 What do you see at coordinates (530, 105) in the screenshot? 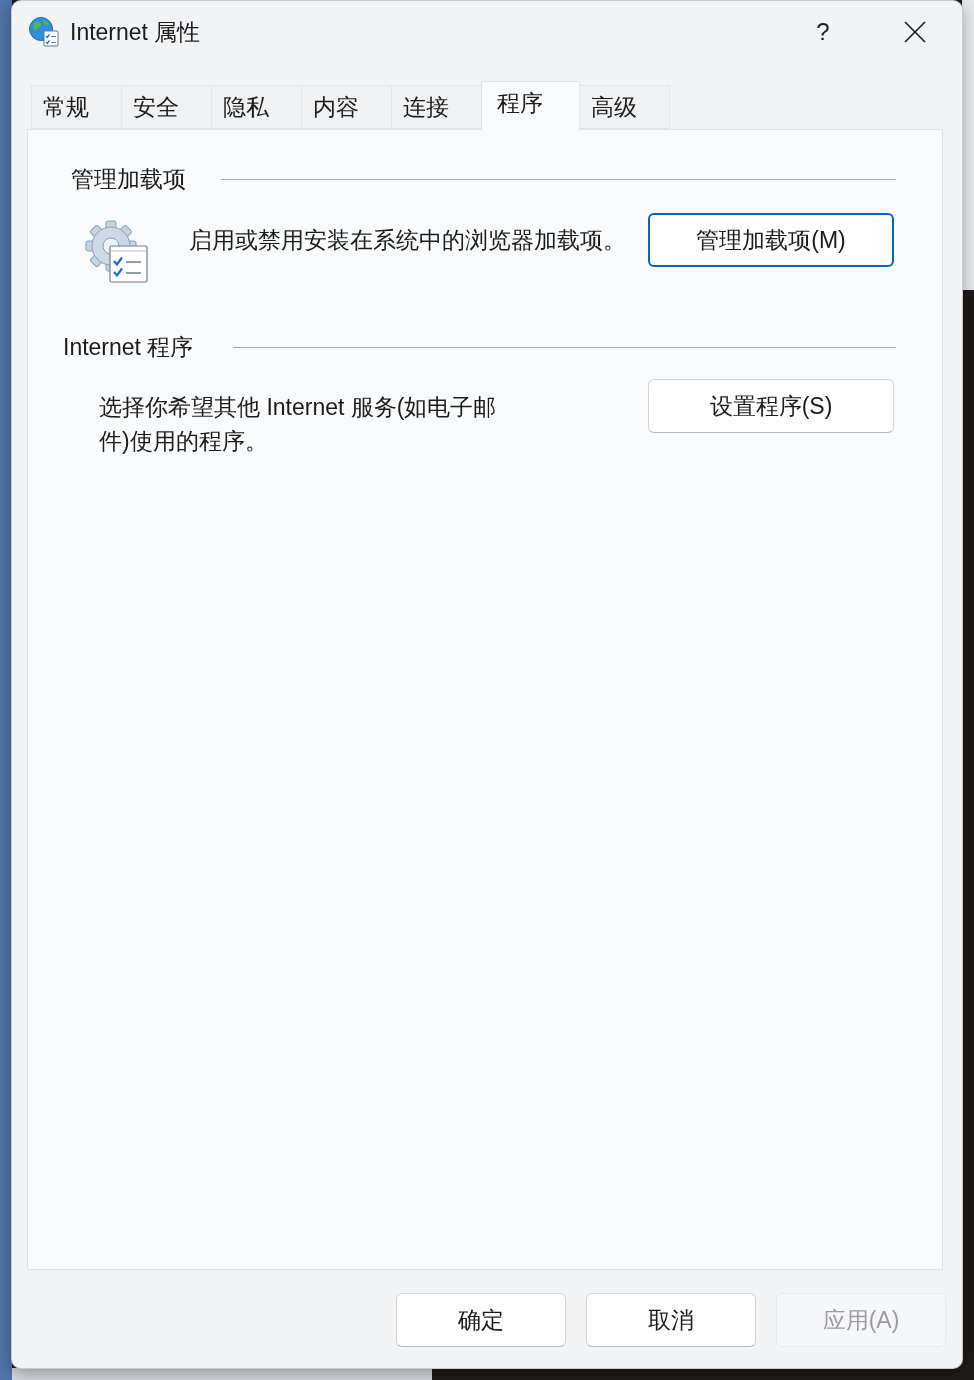
I see `tab: 程序` at bounding box center [530, 105].